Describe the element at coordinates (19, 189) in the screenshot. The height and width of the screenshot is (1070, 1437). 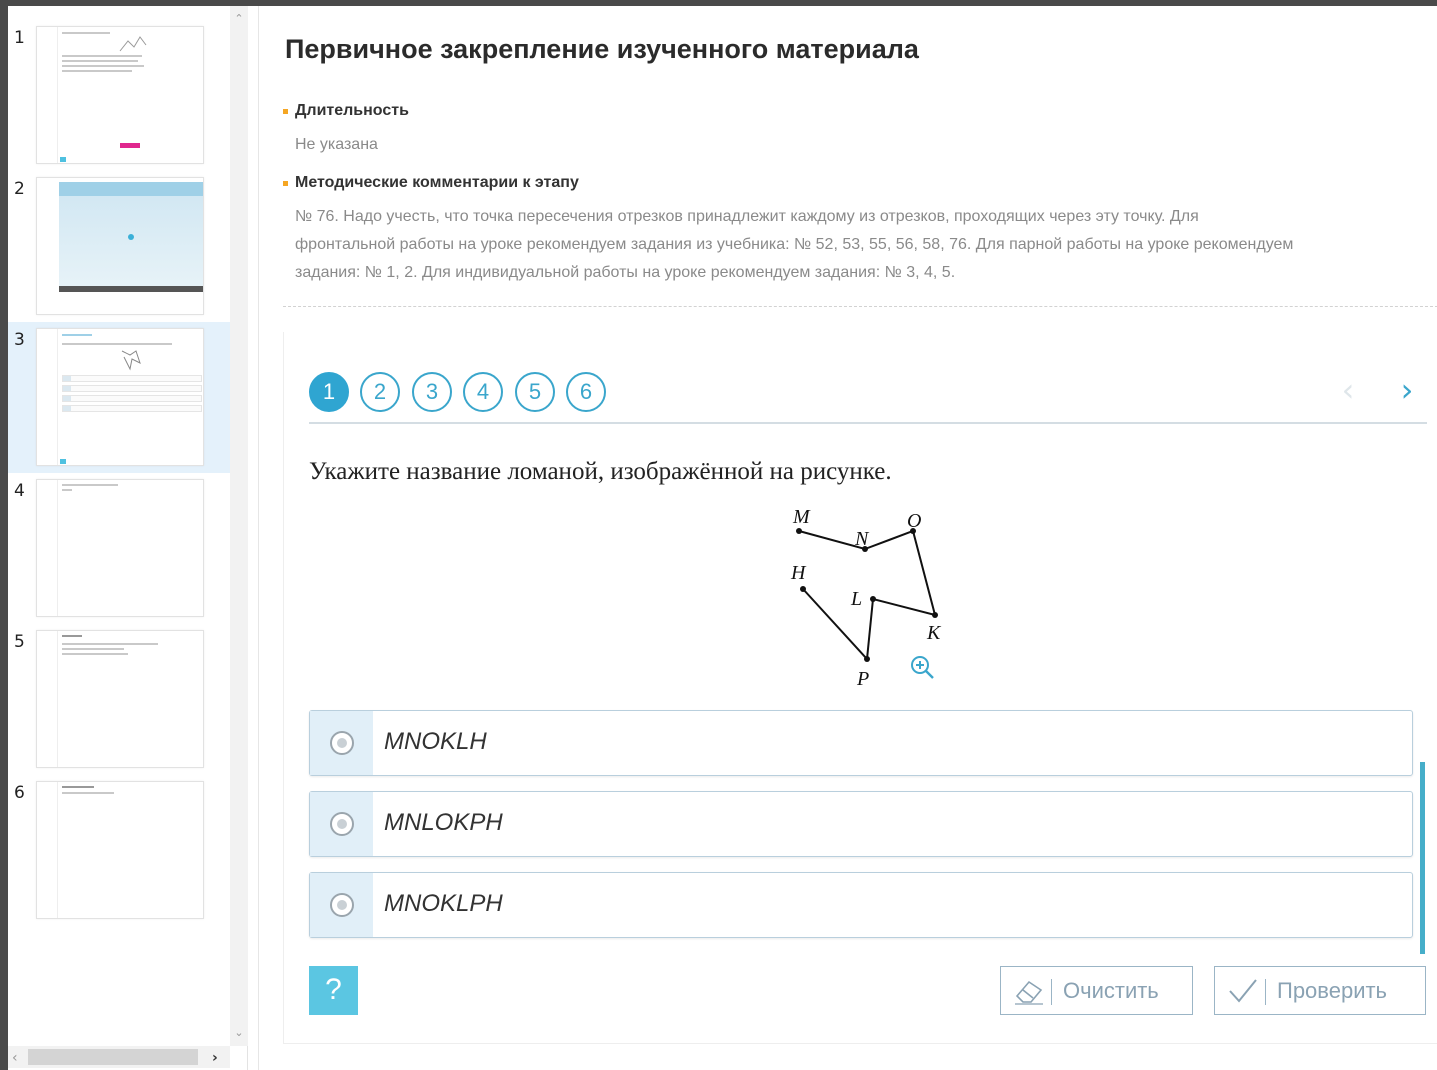
I see `thumbnail-number: 2` at that location.